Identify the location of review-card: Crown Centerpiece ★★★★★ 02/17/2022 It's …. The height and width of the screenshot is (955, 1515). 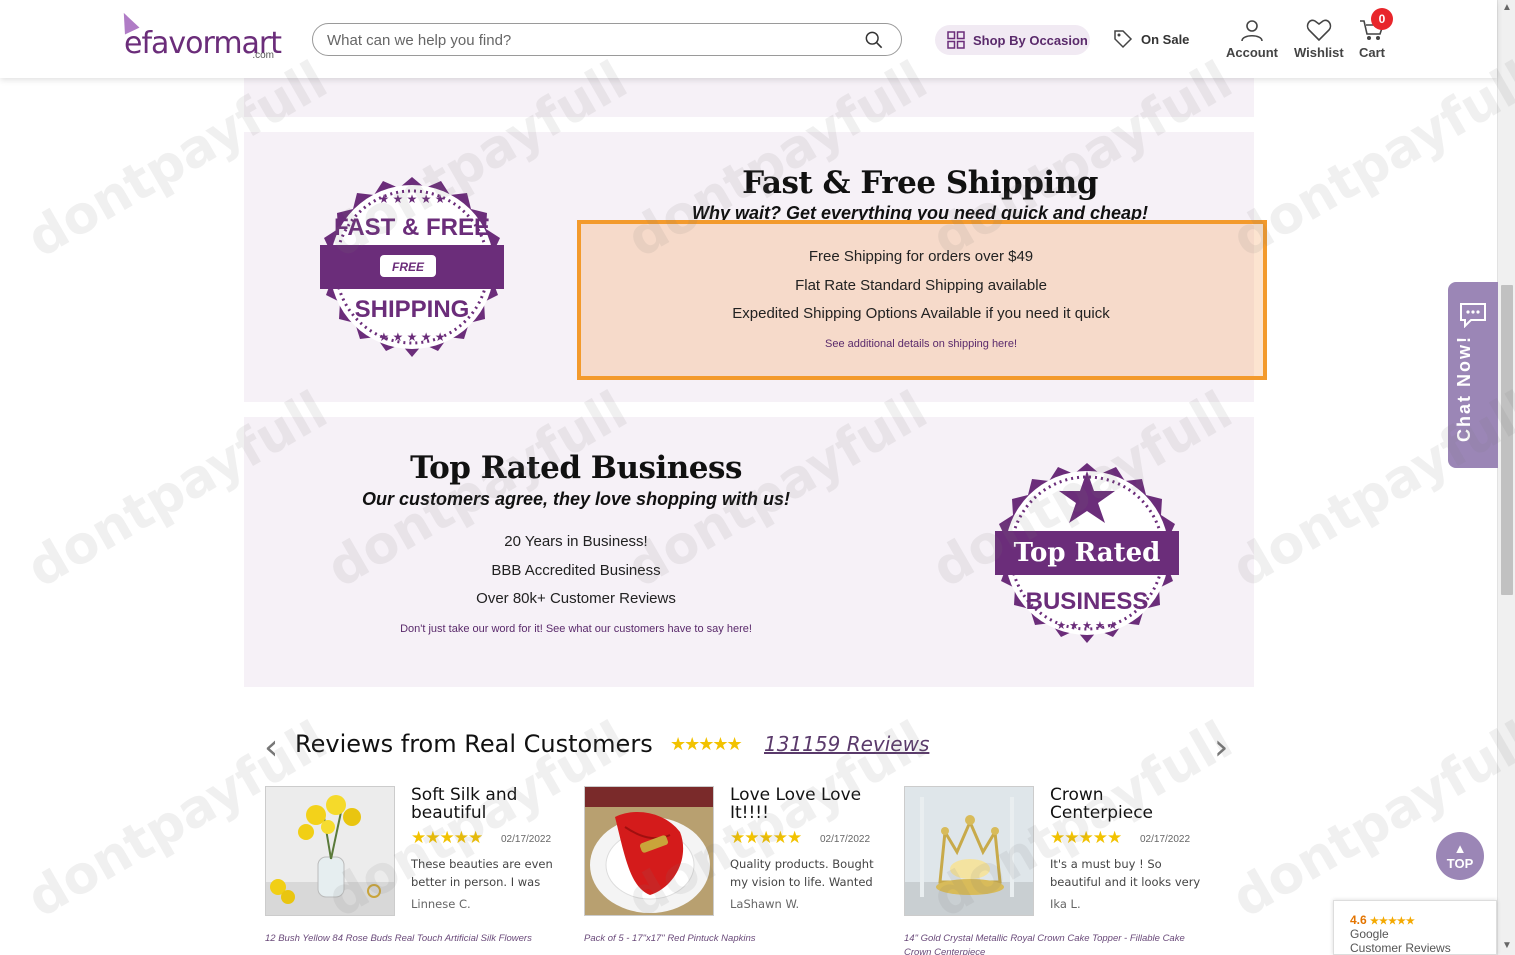
(1054, 870).